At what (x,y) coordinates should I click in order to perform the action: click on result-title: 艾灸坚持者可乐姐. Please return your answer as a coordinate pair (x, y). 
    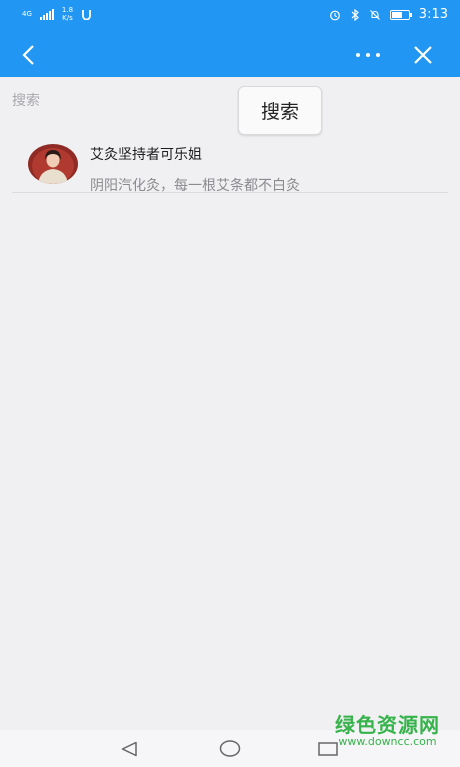
    Looking at the image, I should click on (146, 155).